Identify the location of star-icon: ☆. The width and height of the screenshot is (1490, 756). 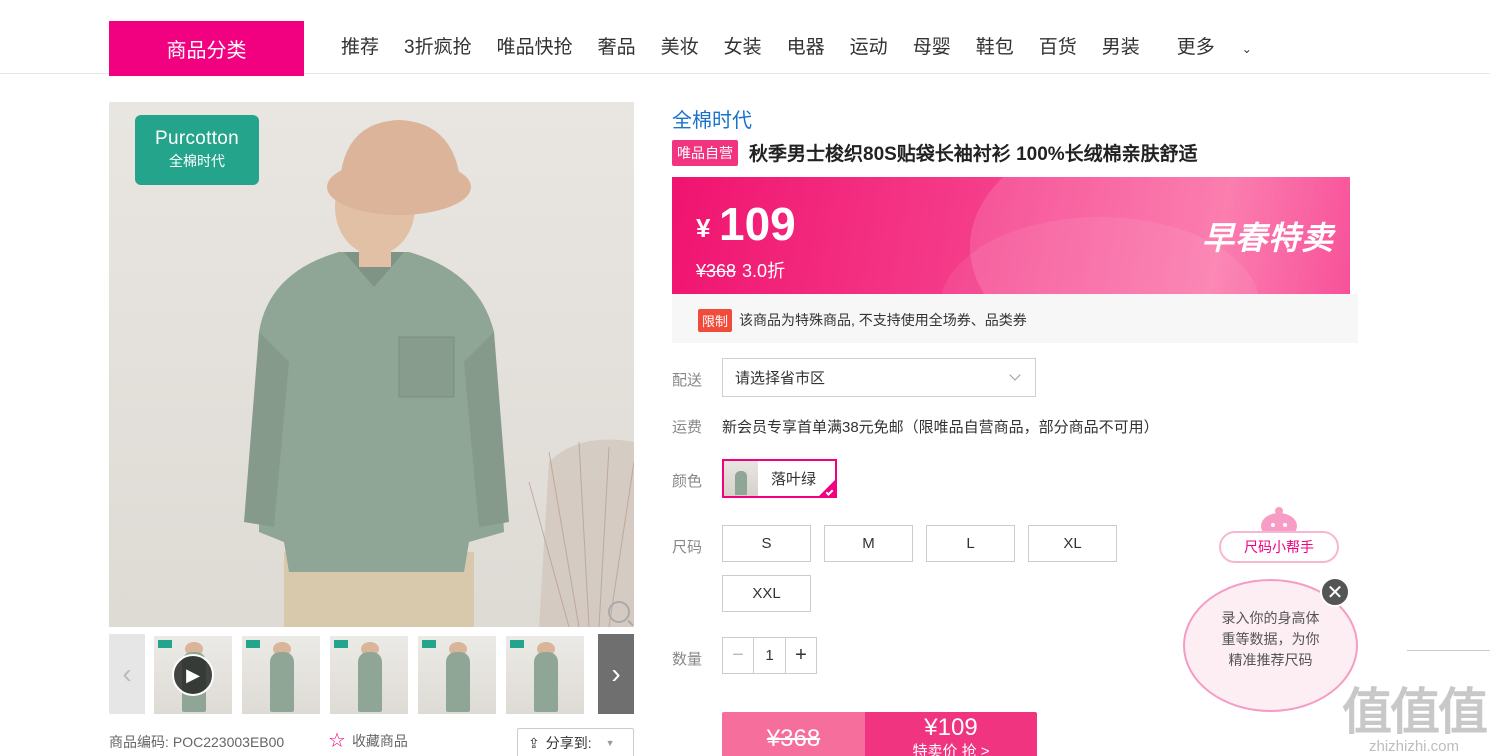
(337, 741).